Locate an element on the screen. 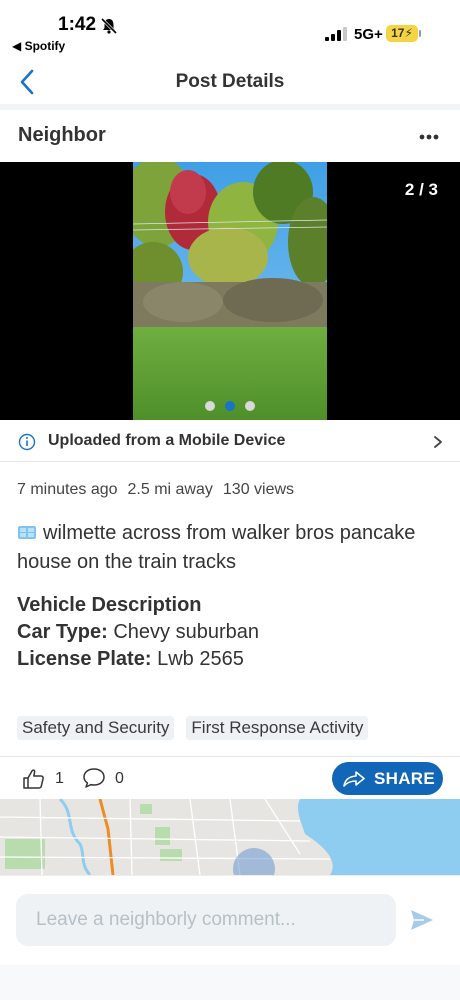  bottom-strip is located at coordinates (230, 982).